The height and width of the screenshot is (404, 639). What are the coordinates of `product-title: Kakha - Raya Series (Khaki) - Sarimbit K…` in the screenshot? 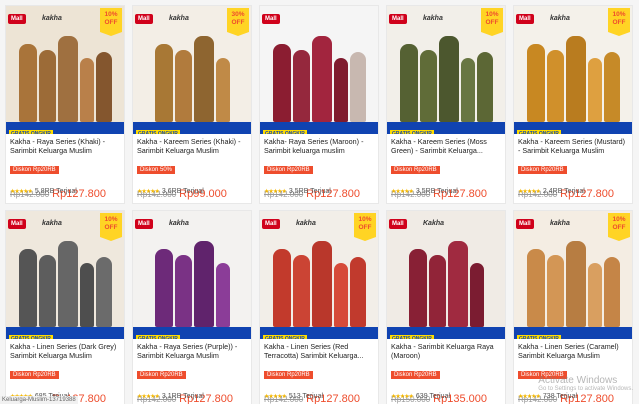 It's located at (65, 146).